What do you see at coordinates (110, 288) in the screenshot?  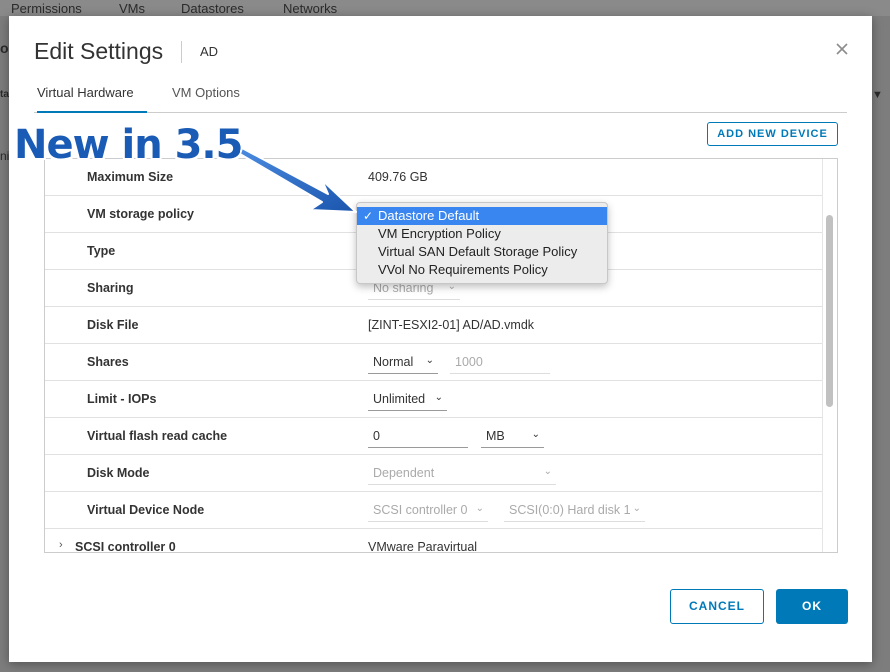 I see `row-label: Sharing` at bounding box center [110, 288].